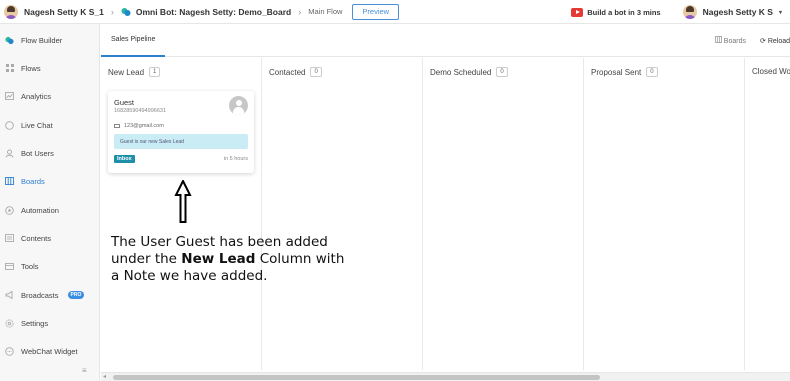  I want to click on annotation-fragment: under the, so click(146, 259).